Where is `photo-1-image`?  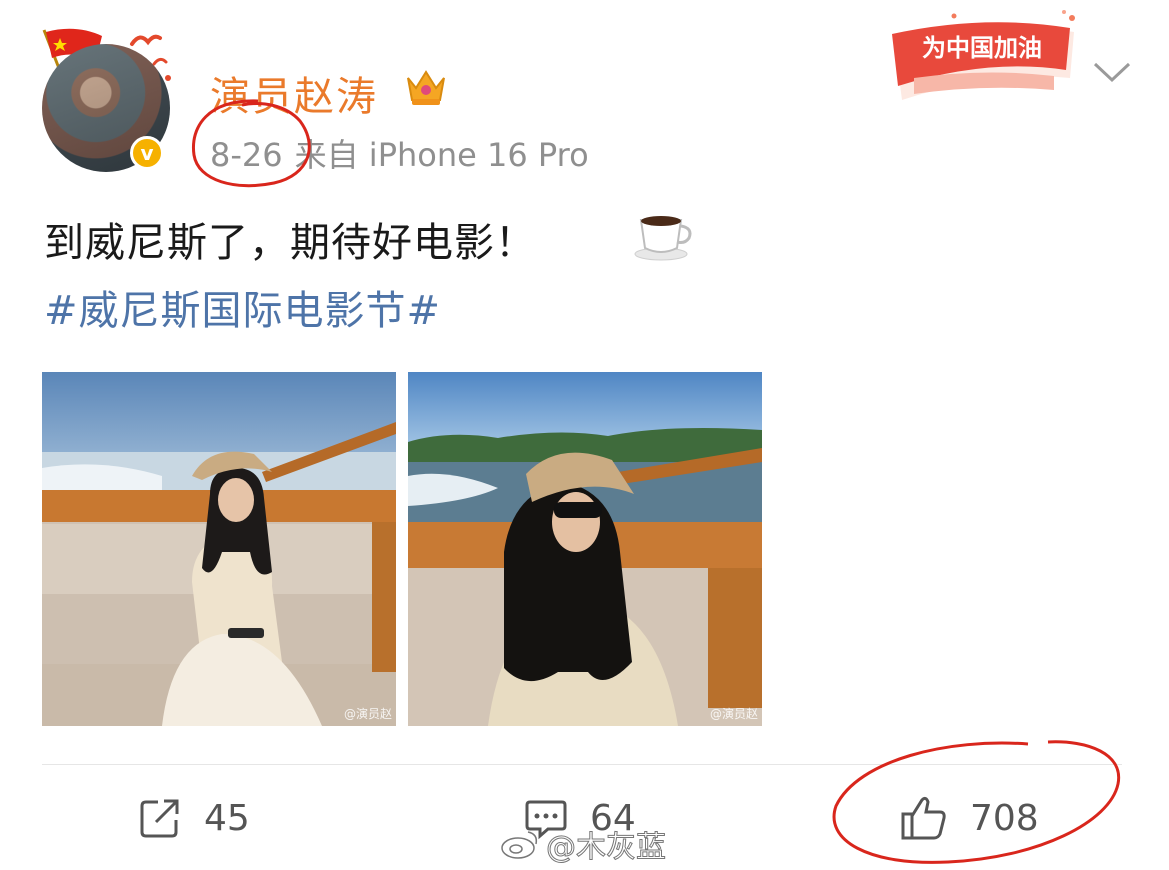 photo-1-image is located at coordinates (219, 549).